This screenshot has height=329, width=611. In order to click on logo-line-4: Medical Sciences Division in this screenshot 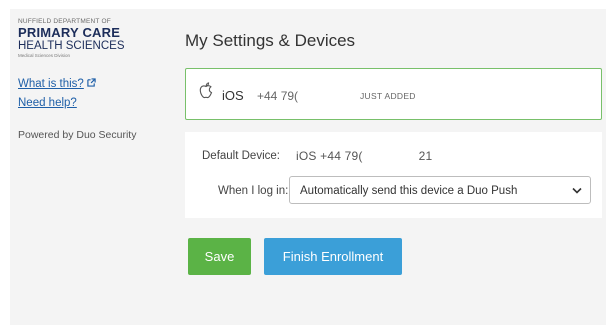, I will do `click(44, 55)`.